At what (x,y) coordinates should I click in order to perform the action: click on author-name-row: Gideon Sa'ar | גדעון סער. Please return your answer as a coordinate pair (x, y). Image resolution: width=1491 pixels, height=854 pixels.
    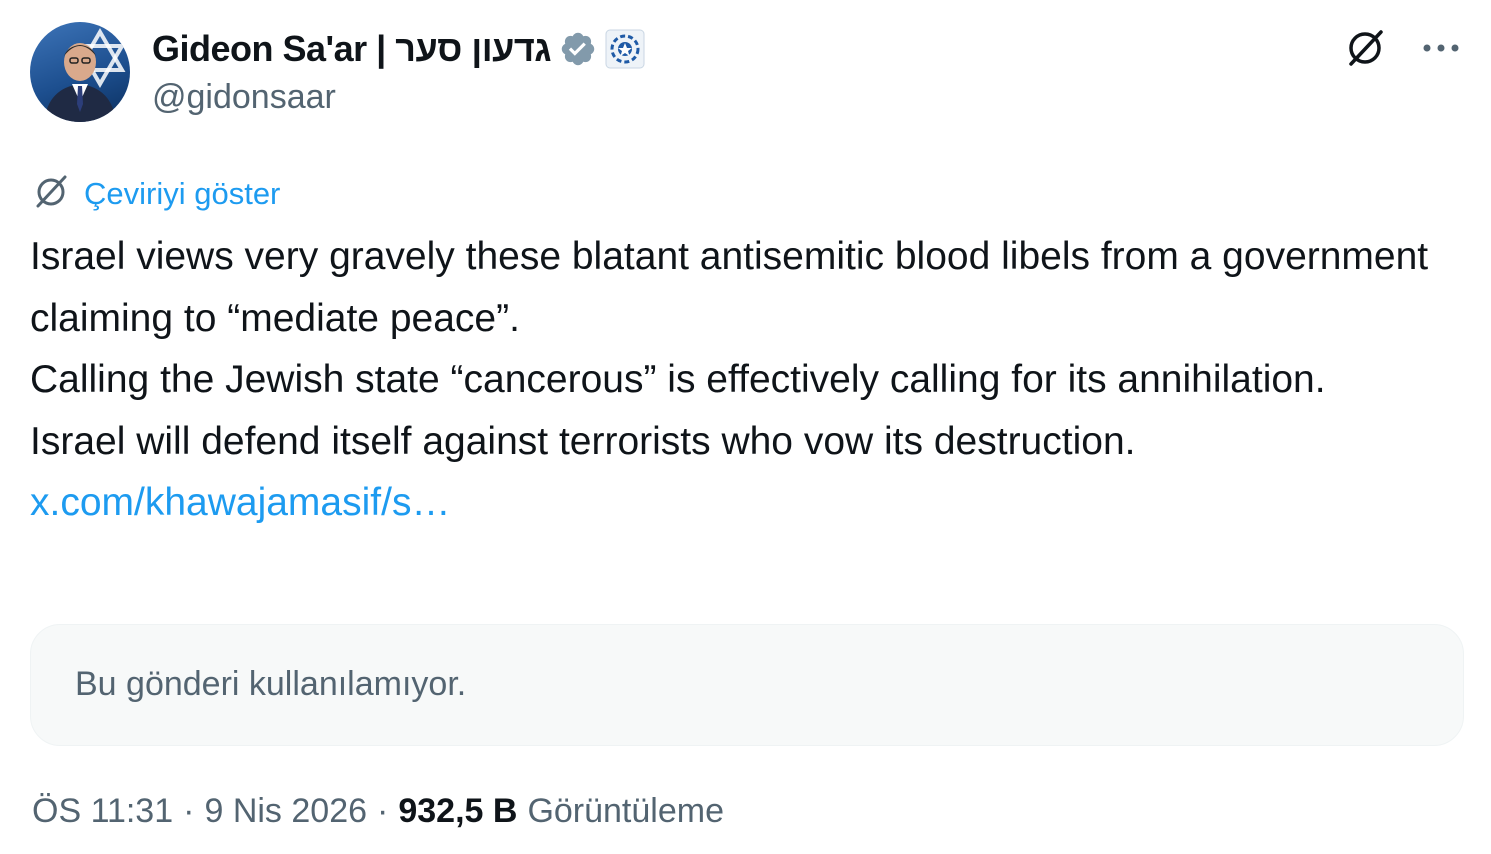
    Looking at the image, I should click on (398, 49).